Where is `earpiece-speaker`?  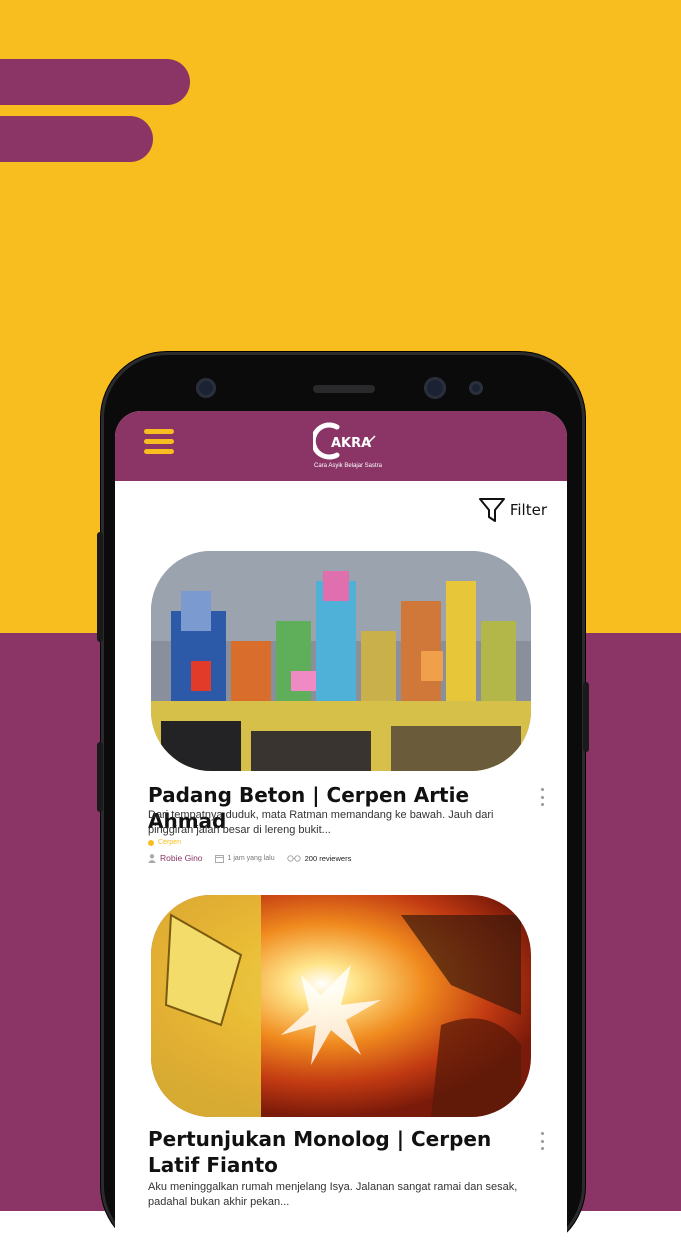
earpiece-speaker is located at coordinates (344, 389).